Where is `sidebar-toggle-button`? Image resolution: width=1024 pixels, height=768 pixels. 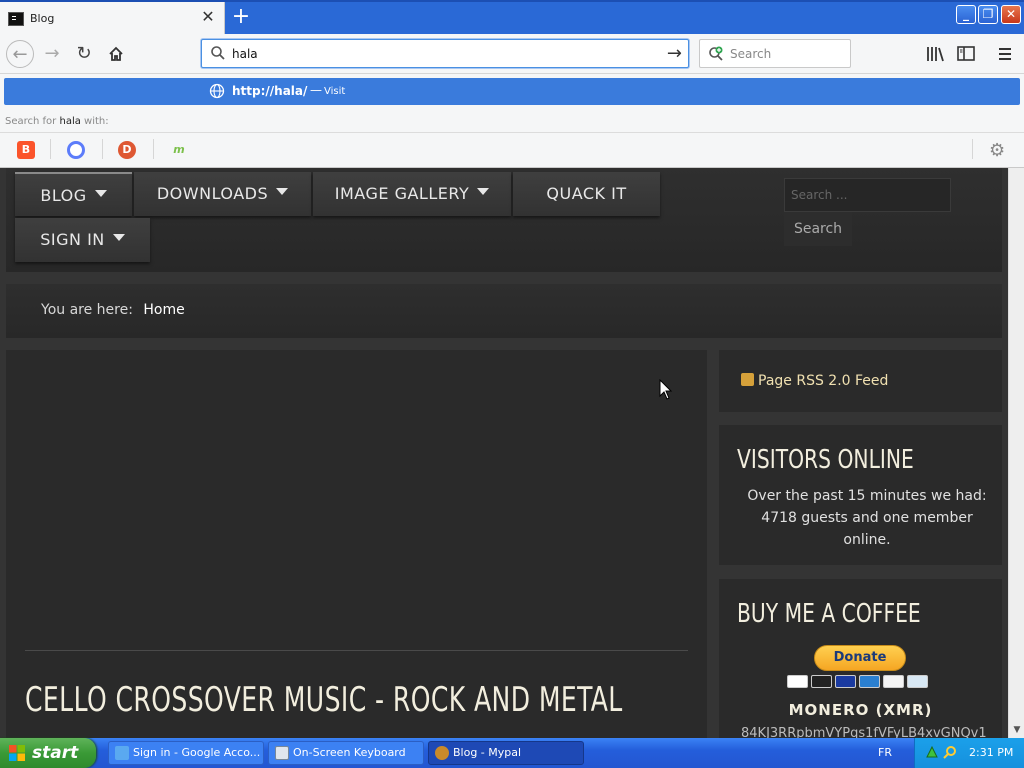 sidebar-toggle-button is located at coordinates (966, 54).